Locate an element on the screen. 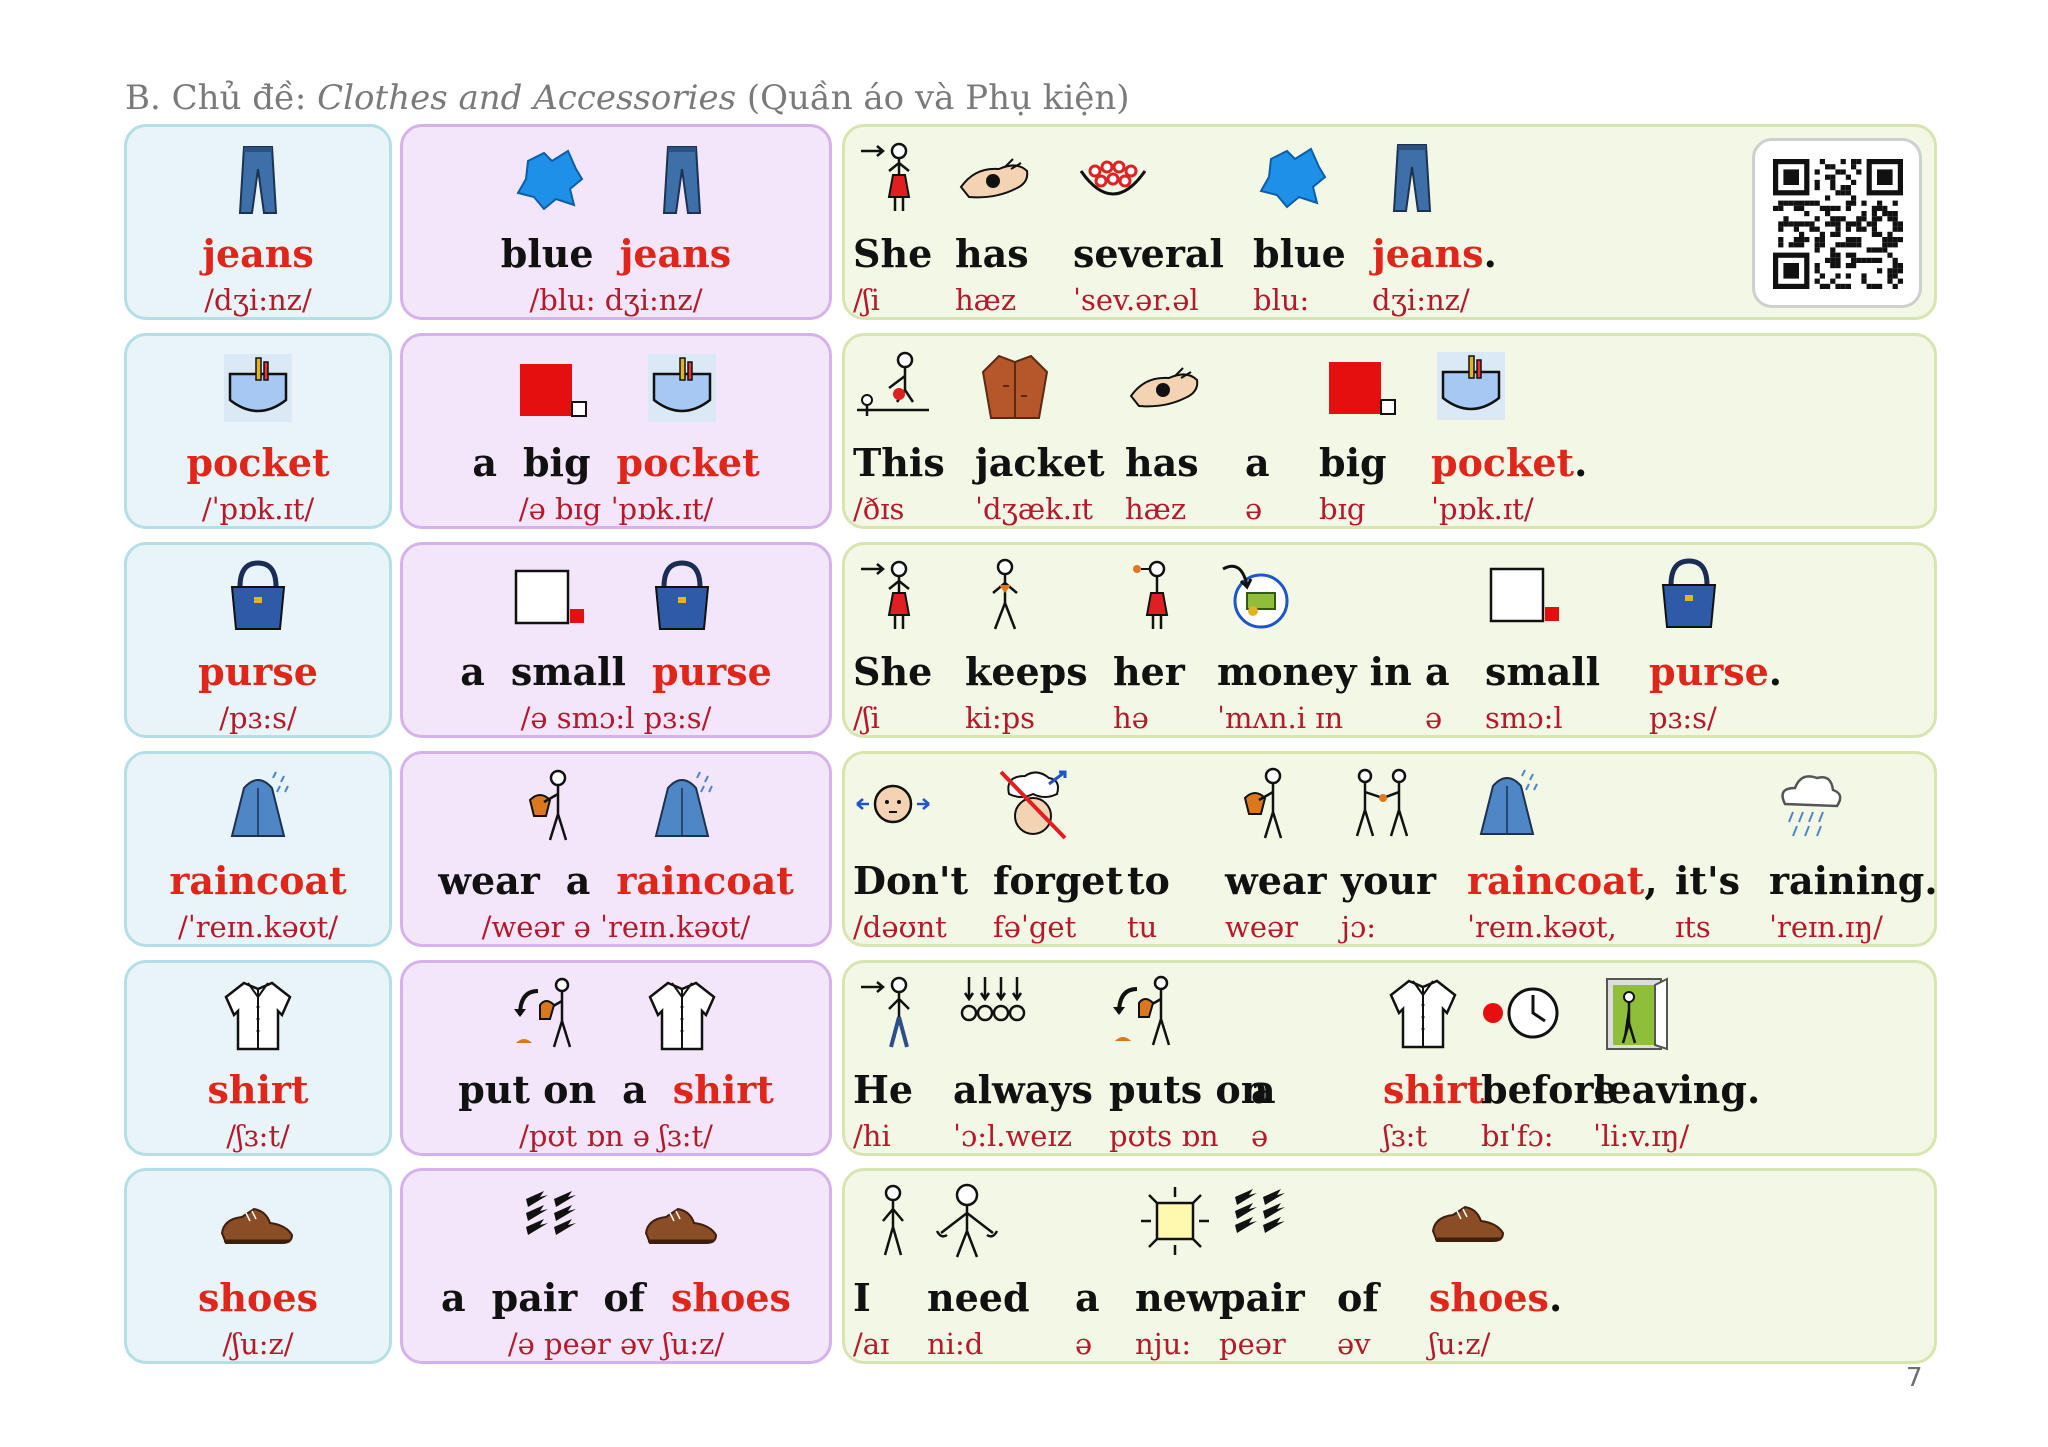  vocab-word-ipa: /ʃɜ:t/ is located at coordinates (258, 1136).